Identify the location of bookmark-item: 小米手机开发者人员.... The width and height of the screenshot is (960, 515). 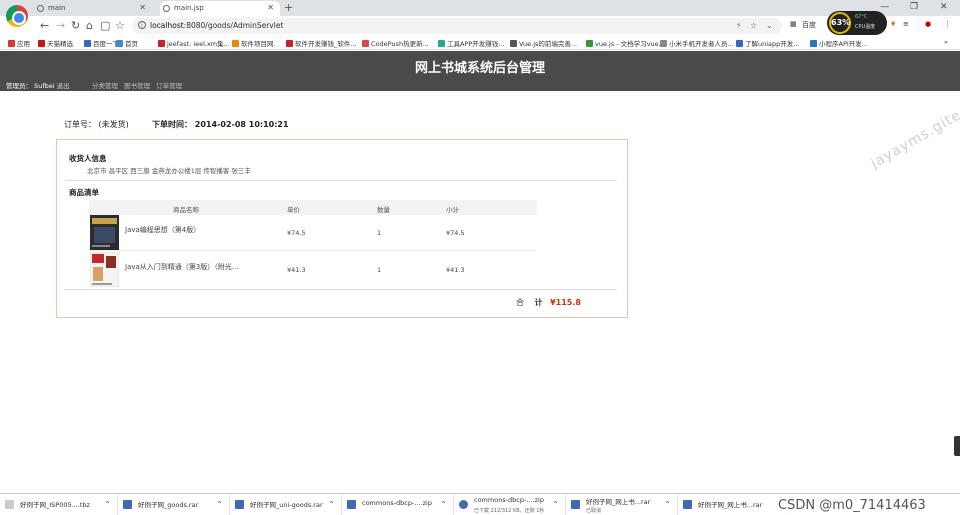
(697, 43).